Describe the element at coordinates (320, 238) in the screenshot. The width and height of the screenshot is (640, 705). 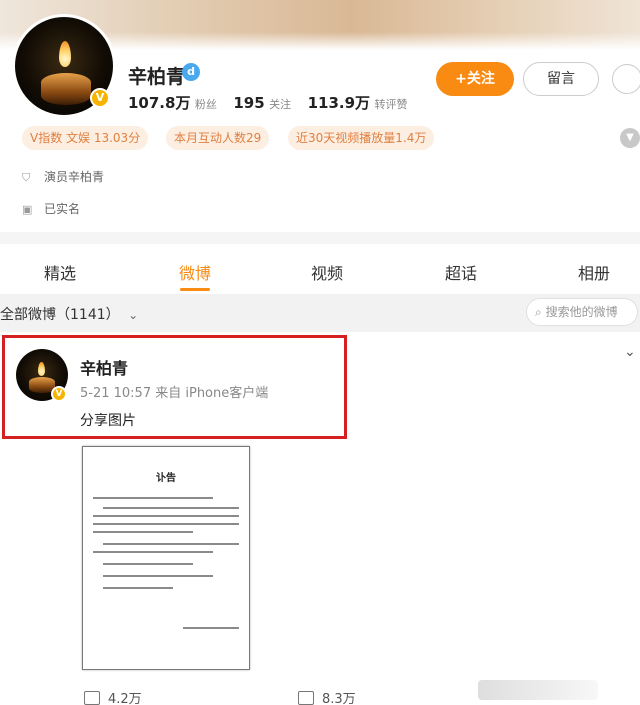
I see `section-divider` at that location.